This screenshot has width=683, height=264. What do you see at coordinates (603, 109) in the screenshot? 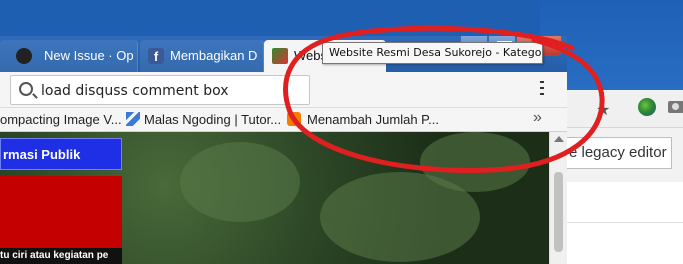
I see `bookmark-star-icon: ★` at bounding box center [603, 109].